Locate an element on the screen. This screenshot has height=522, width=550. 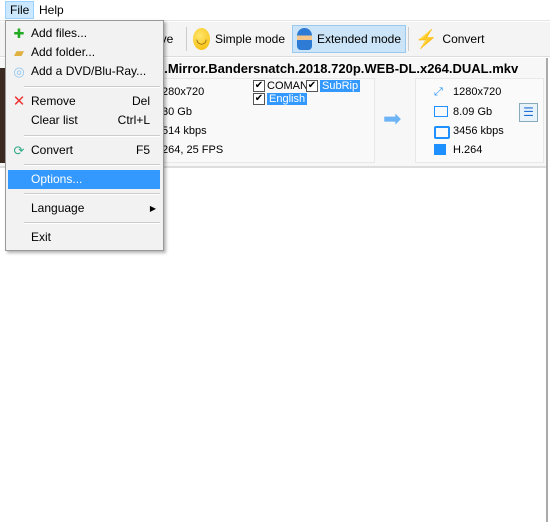
track-checkbox: ✔ SubRip is located at coordinates (333, 86).